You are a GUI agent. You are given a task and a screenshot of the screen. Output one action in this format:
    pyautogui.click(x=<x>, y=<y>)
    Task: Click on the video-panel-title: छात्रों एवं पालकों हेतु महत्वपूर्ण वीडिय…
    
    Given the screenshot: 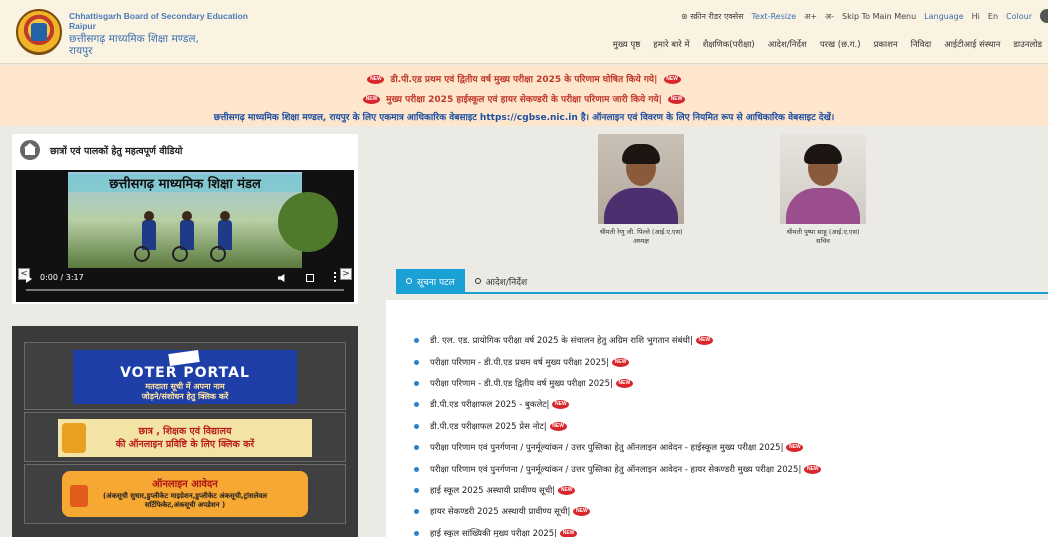 What is the action you would take?
    pyautogui.click(x=116, y=151)
    